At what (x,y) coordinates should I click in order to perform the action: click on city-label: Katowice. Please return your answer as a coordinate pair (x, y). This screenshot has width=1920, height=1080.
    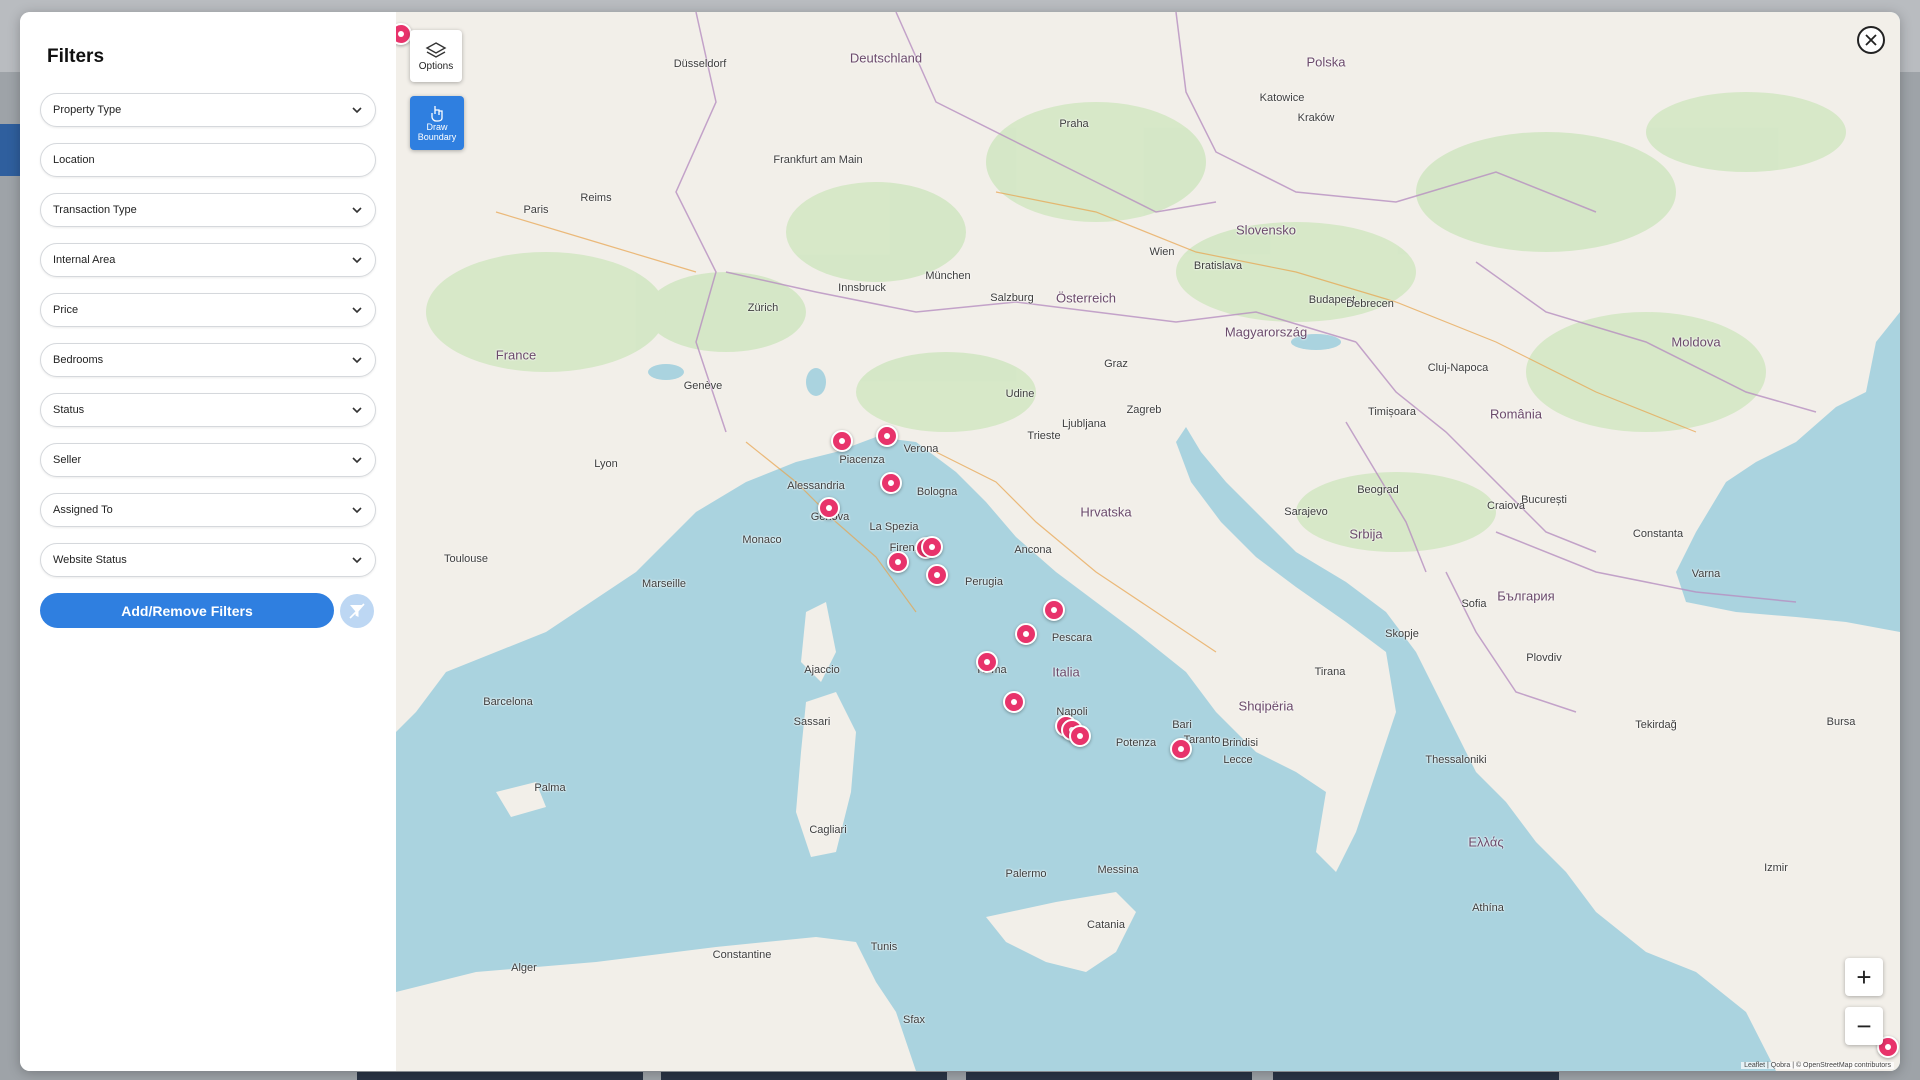
    Looking at the image, I should click on (1282, 98).